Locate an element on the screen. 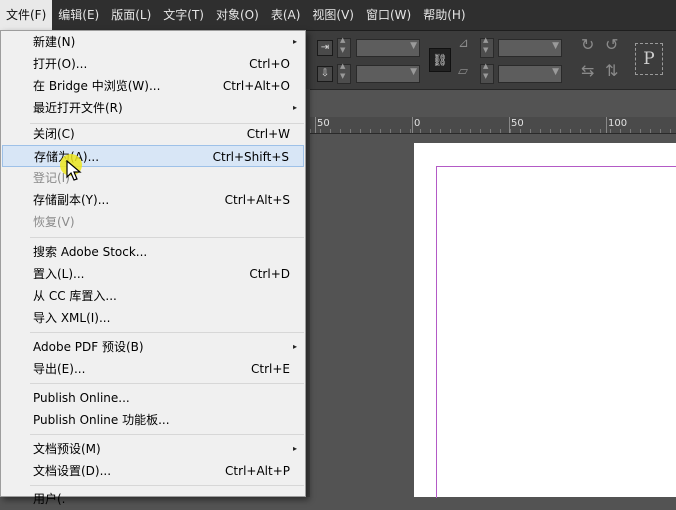 Image resolution: width=676 pixels, height=510 pixels. reference-point-p-icon: P is located at coordinates (649, 59).